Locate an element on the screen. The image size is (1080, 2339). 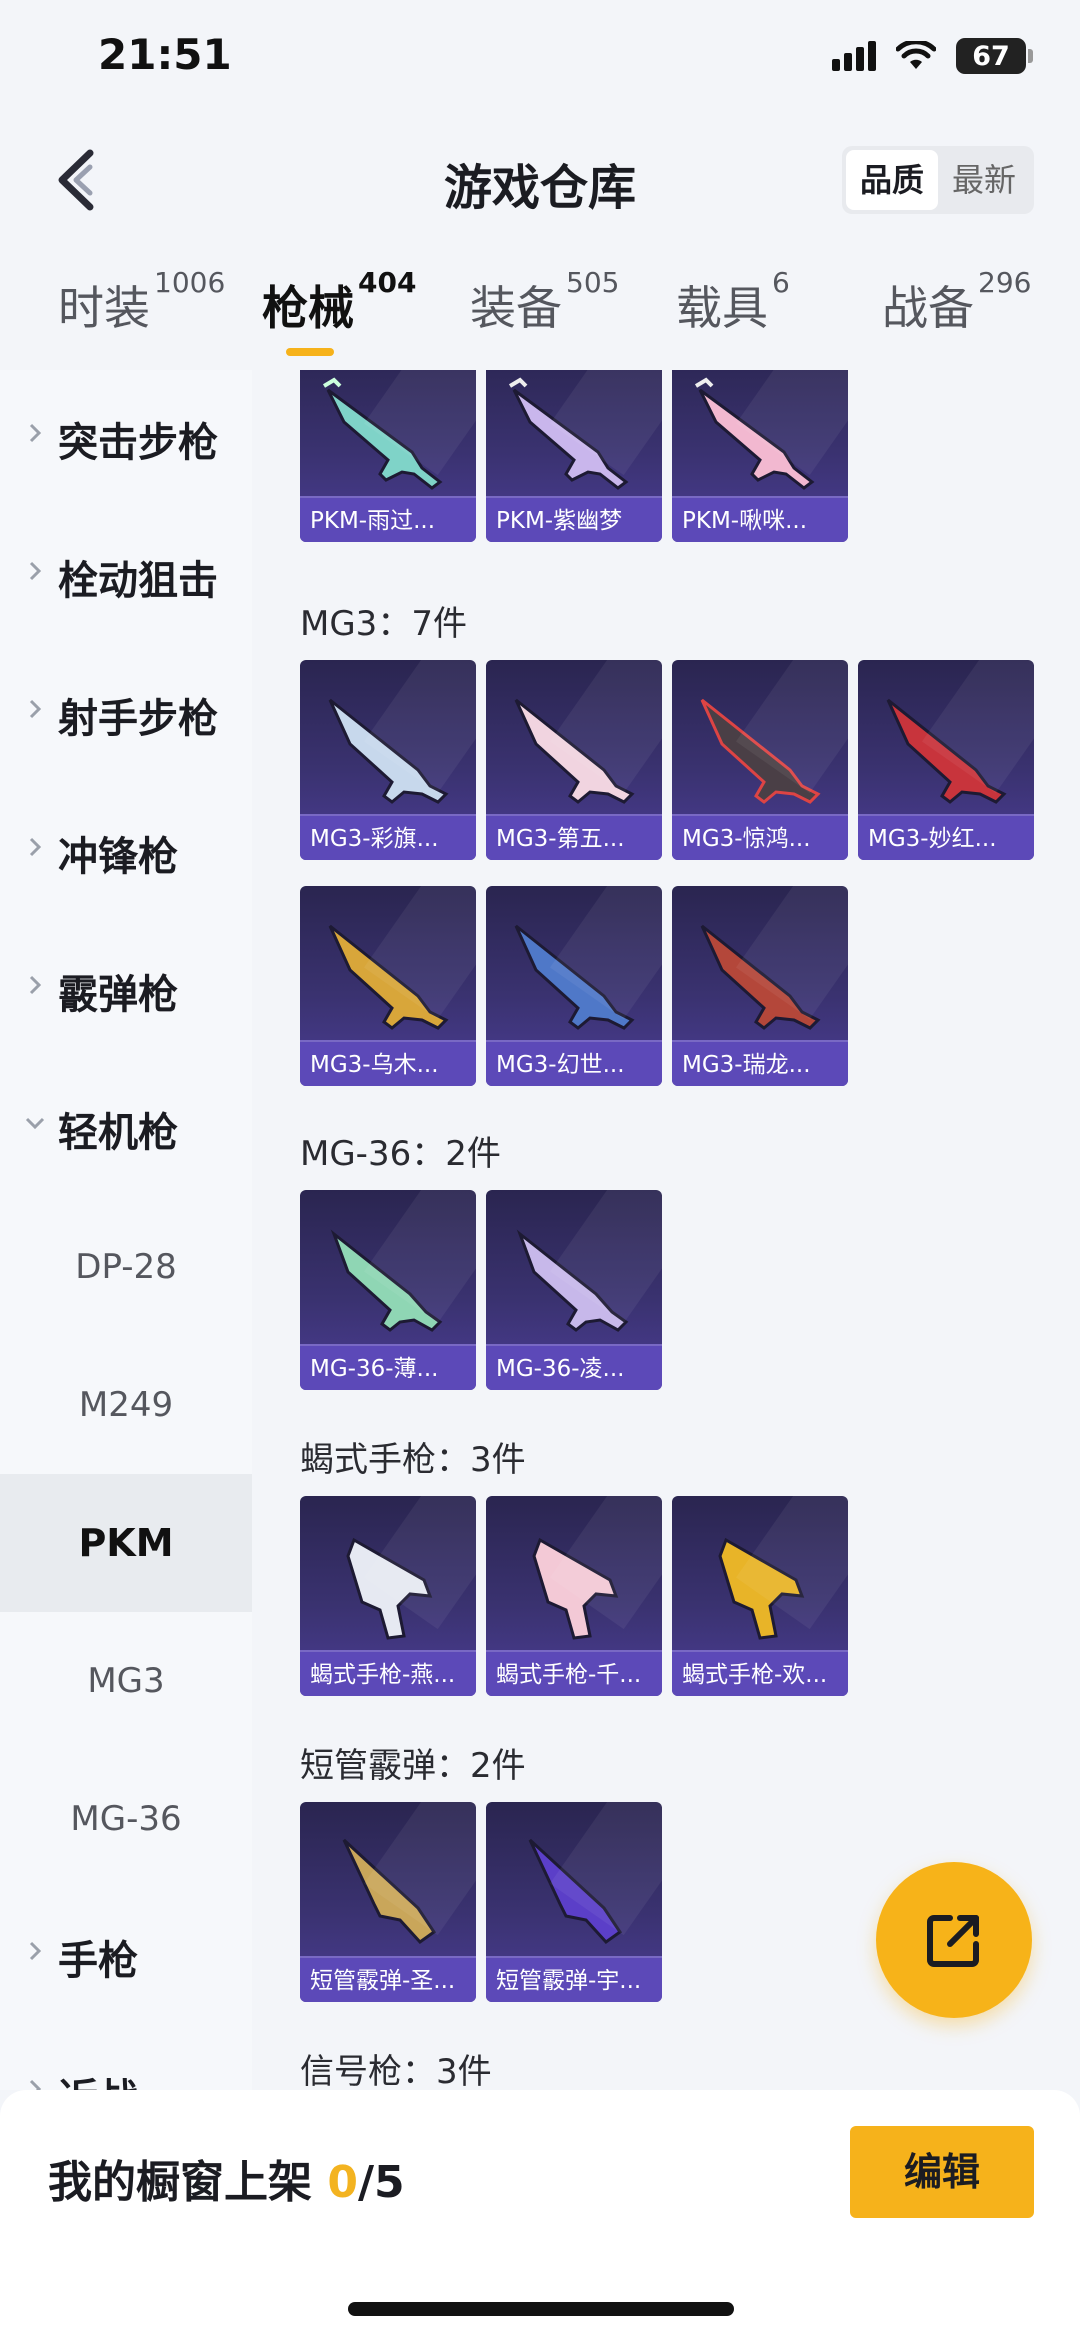
battery-icon: 67 is located at coordinates (994, 56).